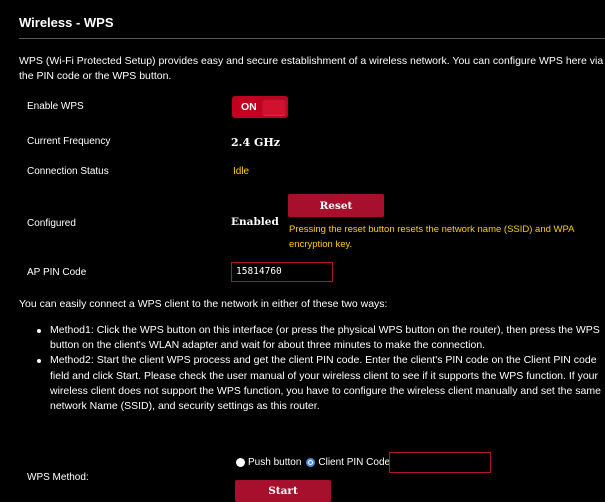 This screenshot has width=605, height=502. What do you see at coordinates (283, 491) in the screenshot?
I see `start-button: Start` at bounding box center [283, 491].